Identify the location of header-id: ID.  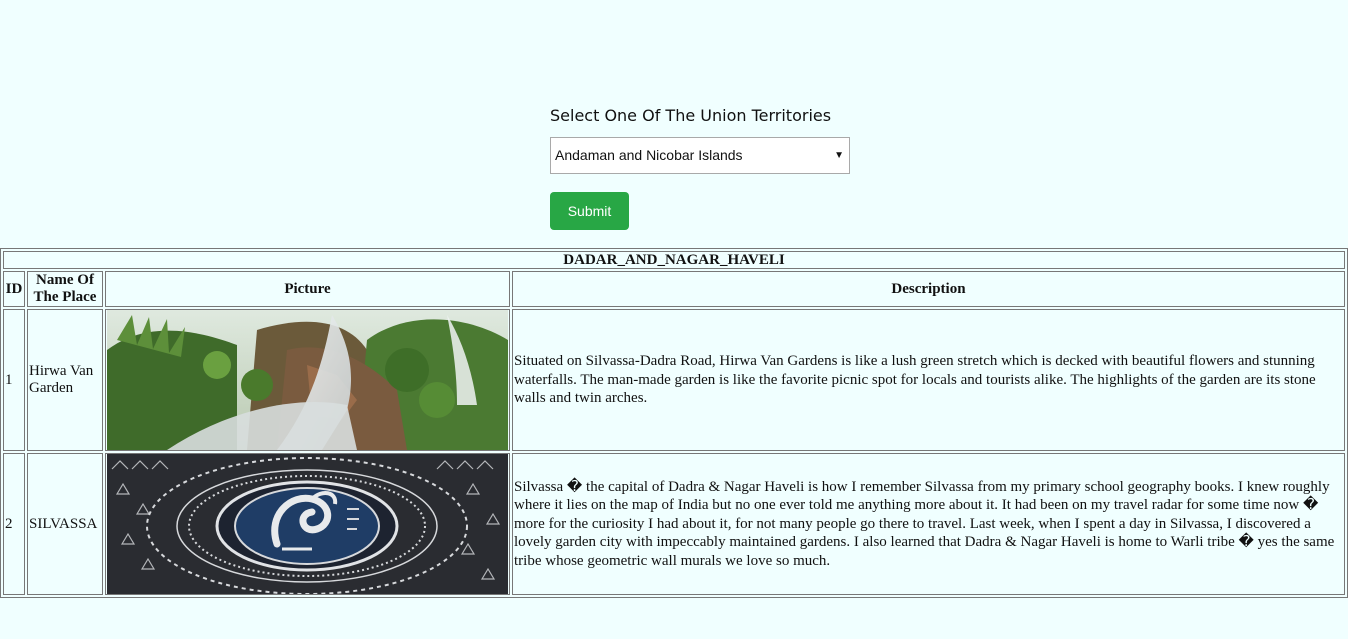
(14, 289).